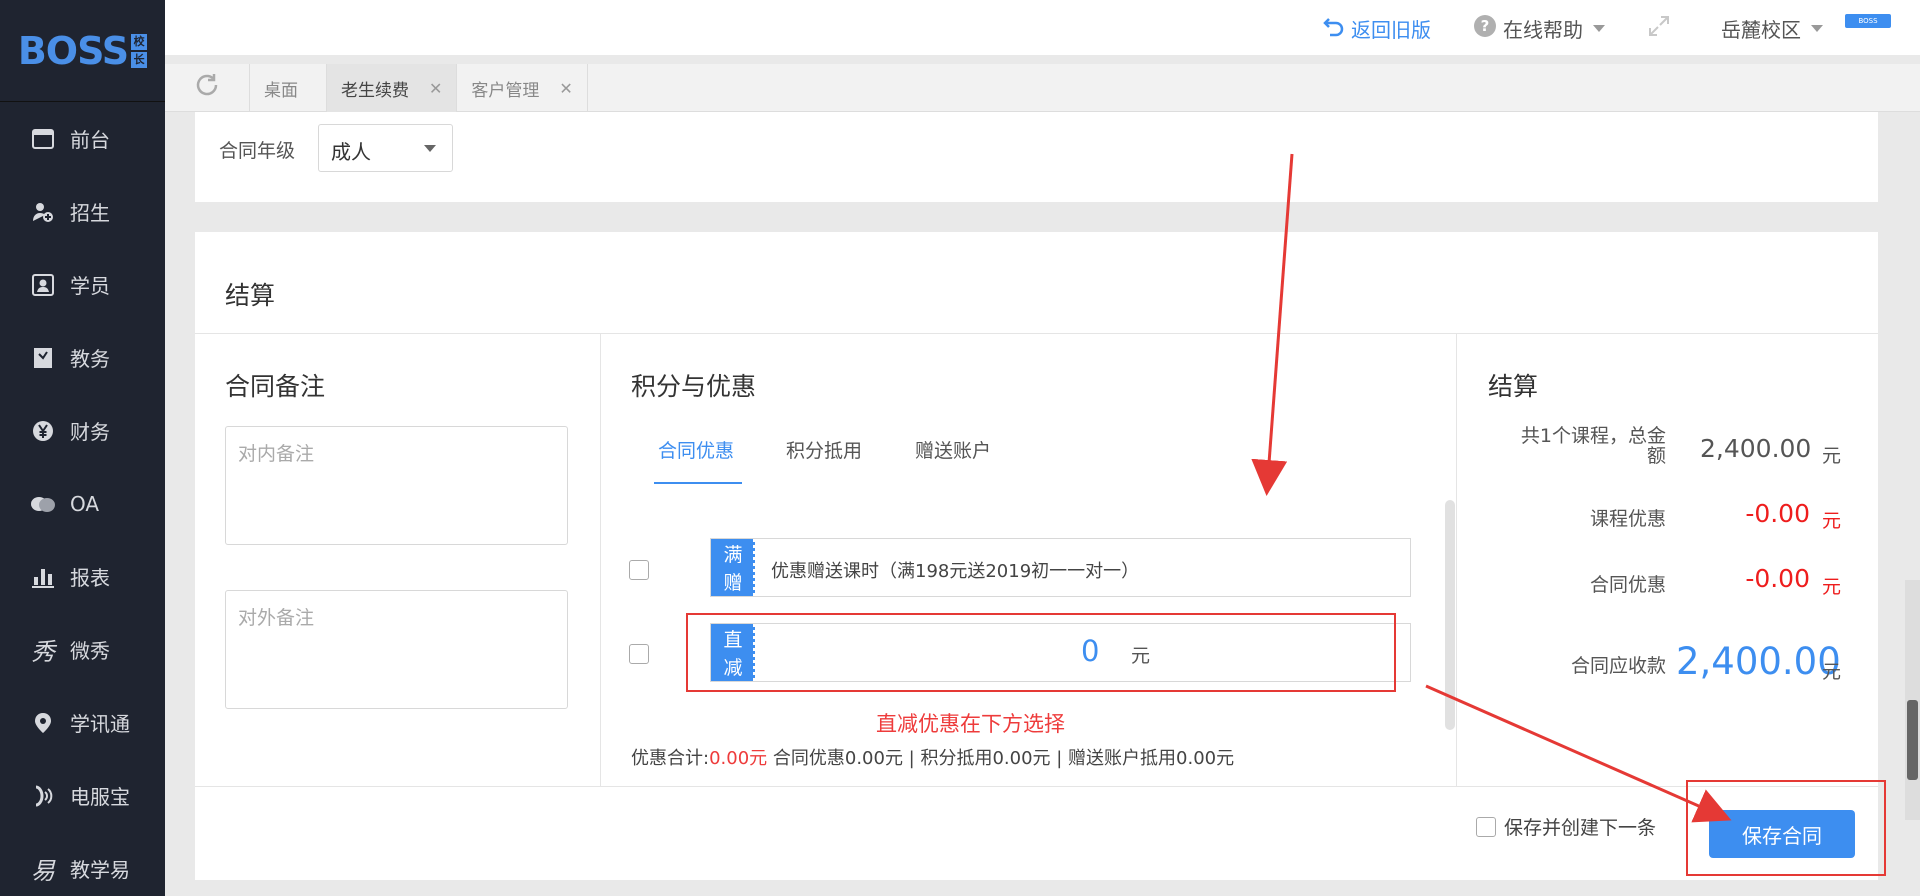 The height and width of the screenshot is (896, 1920). Describe the element at coordinates (733, 555) in the screenshot. I see `promo-tag-line1: 满` at that location.